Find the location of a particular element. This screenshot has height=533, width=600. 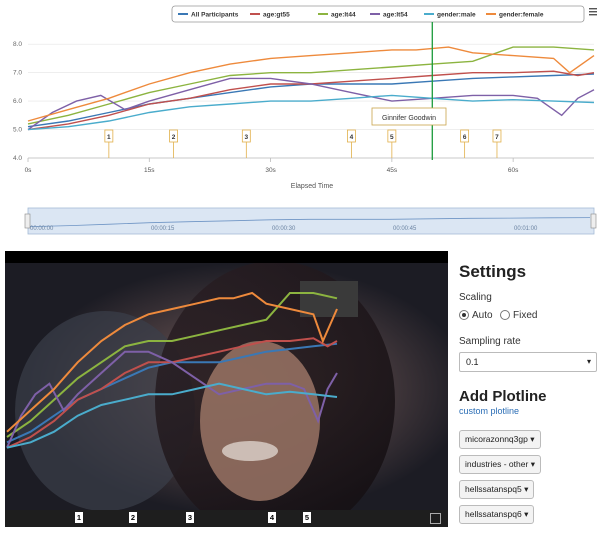

scene-marker-label: 1 is located at coordinates (109, 137).